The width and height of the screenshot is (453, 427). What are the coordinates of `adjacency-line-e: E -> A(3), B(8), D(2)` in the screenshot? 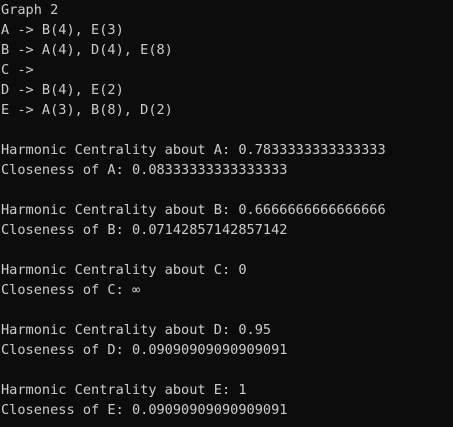 It's located at (87, 110).